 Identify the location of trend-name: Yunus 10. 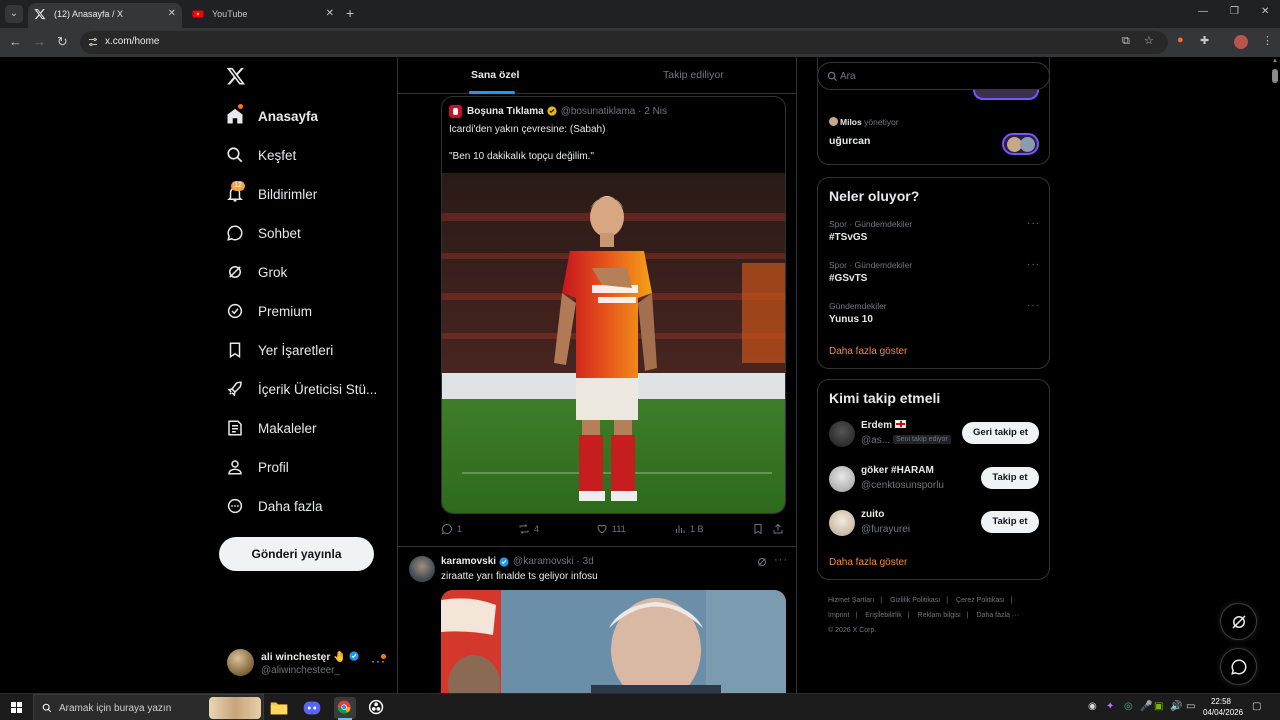
(851, 319).